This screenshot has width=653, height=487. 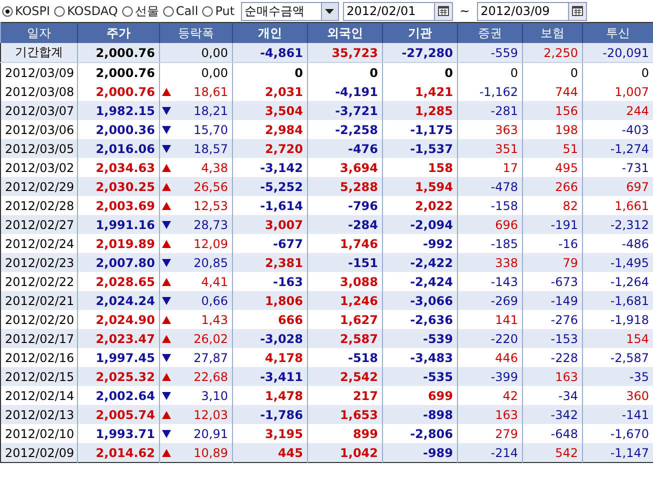 I want to click on table-cell: 79, so click(x=570, y=263).